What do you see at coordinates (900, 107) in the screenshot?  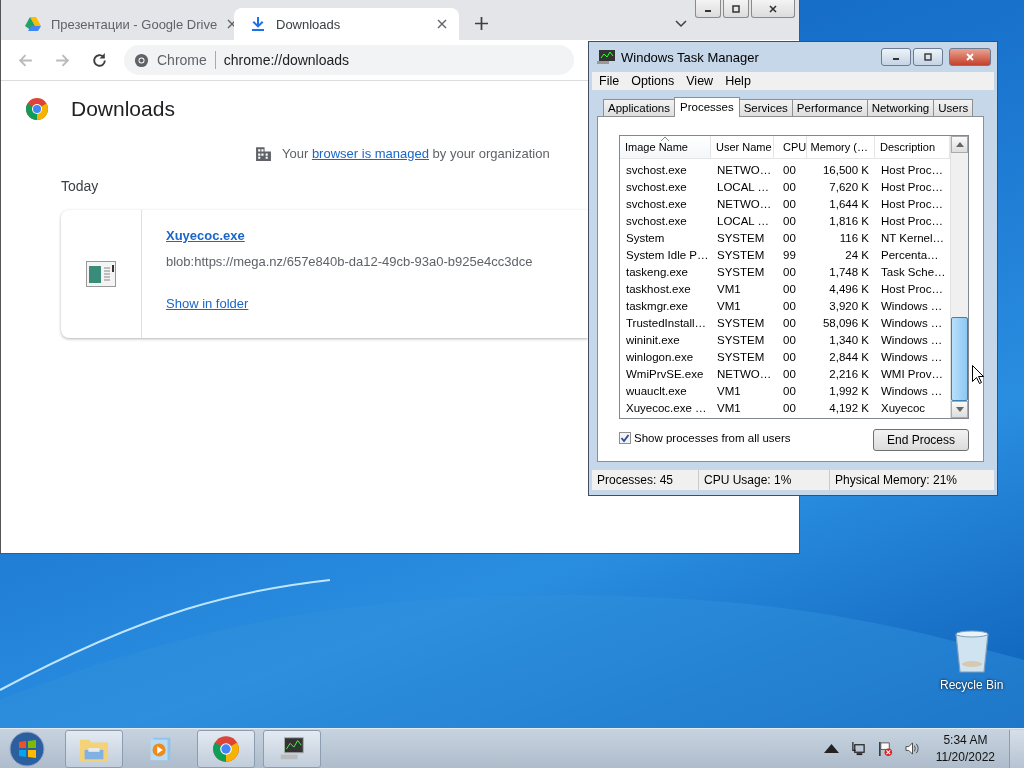 I see `tab: Networking` at bounding box center [900, 107].